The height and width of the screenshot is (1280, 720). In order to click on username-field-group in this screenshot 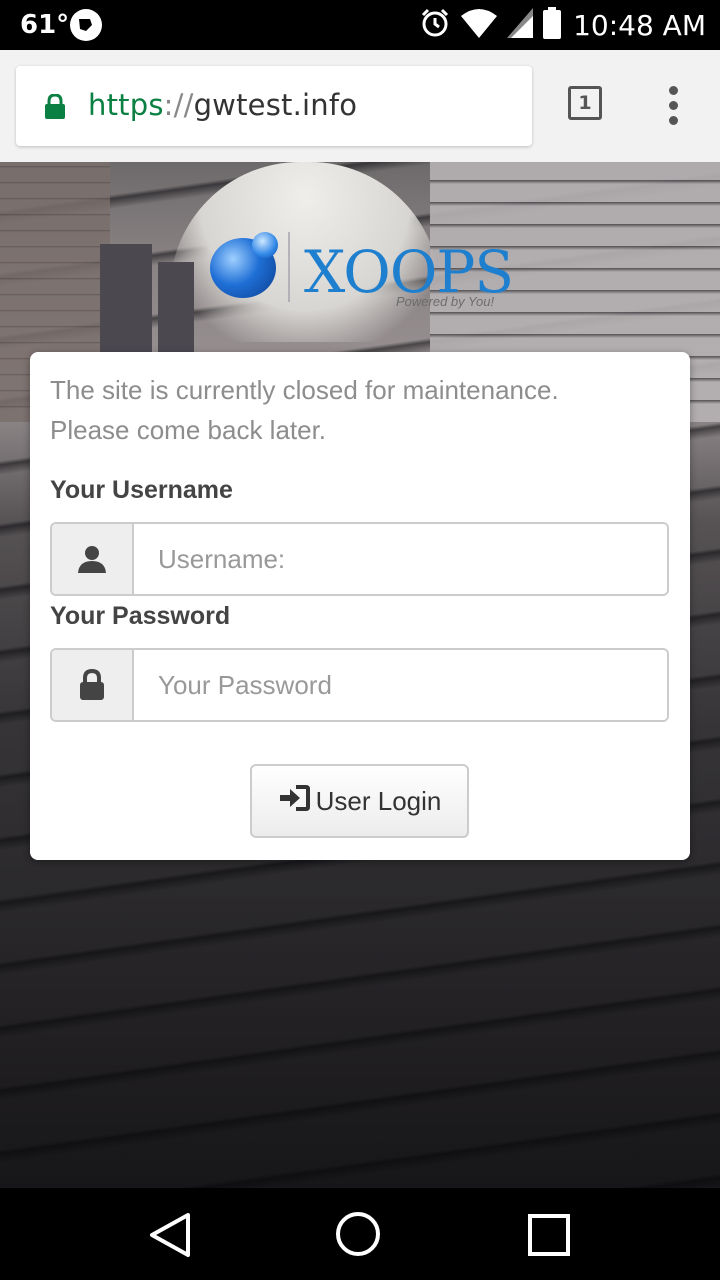, I will do `click(359, 559)`.